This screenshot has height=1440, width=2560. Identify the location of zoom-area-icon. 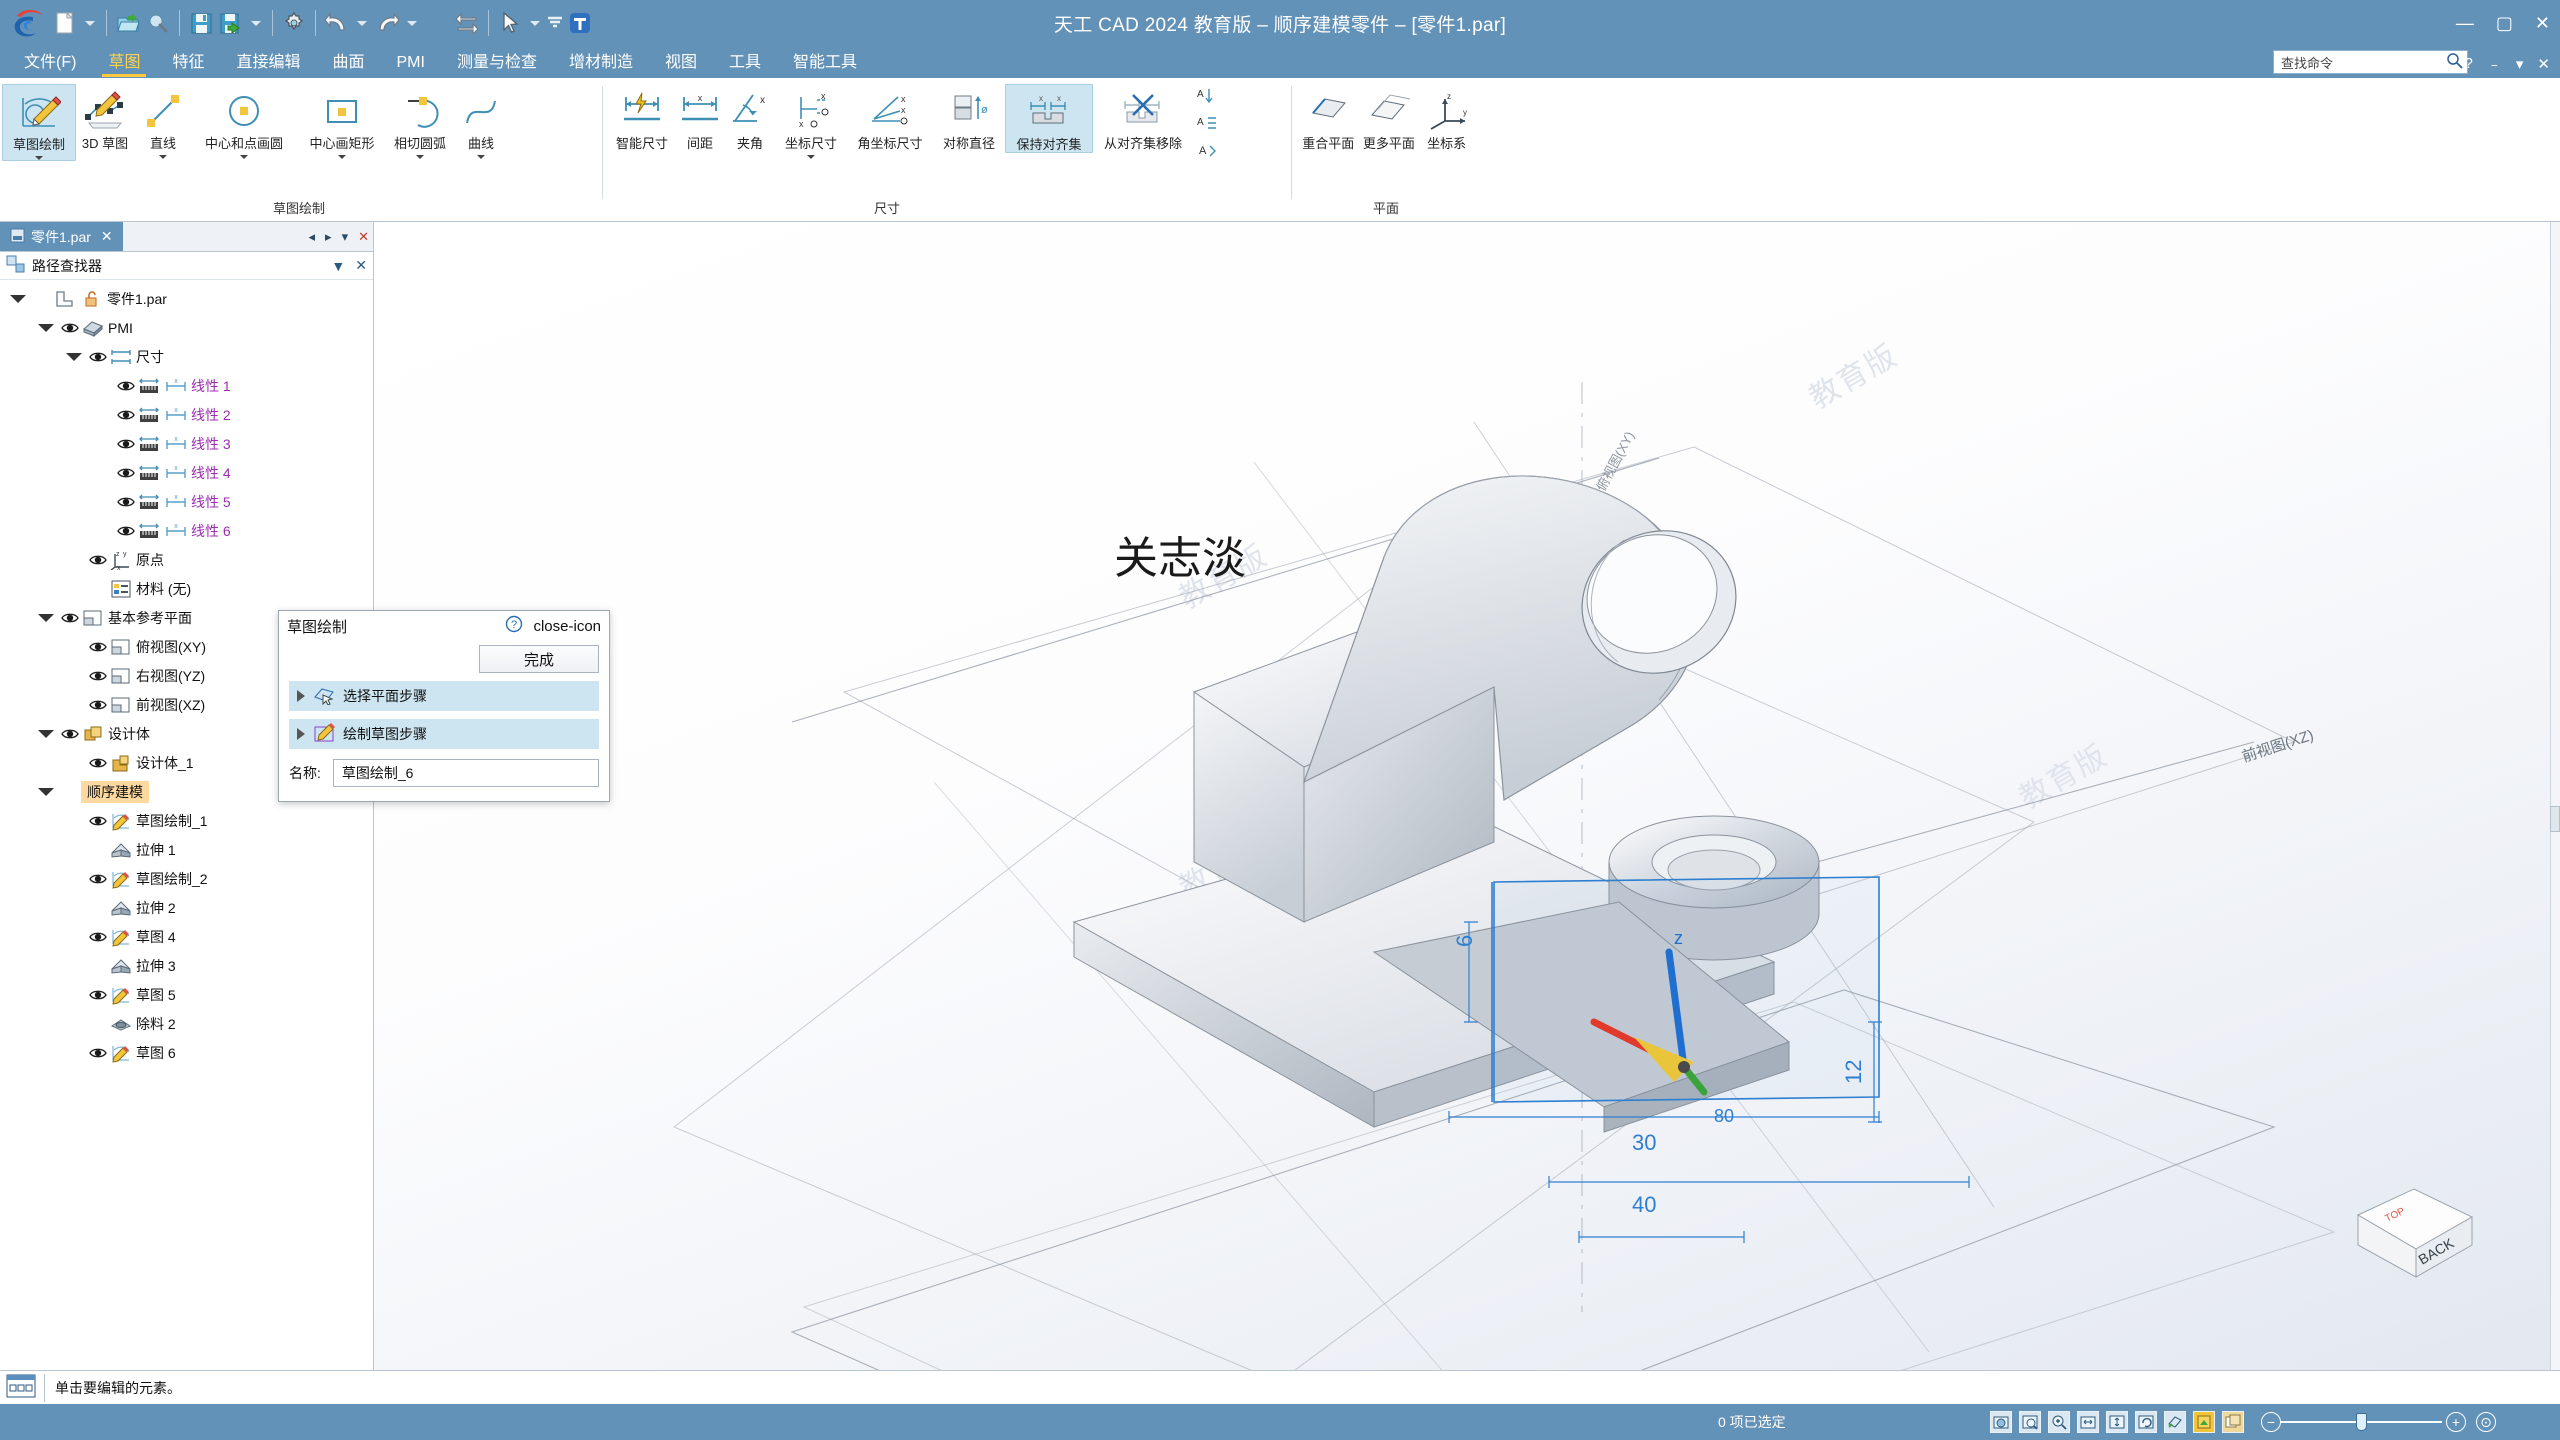
(2030, 1422).